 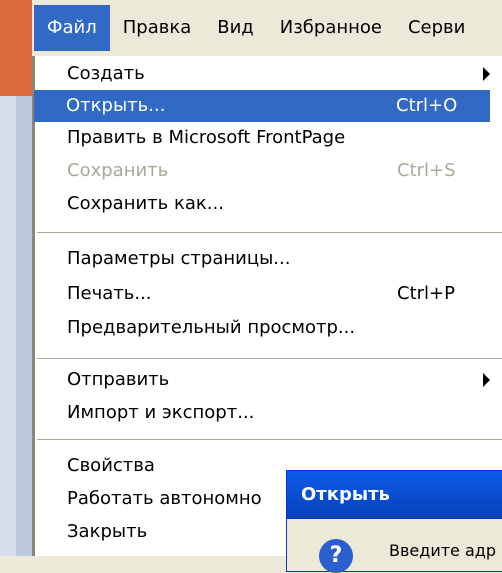 What do you see at coordinates (268, 294) in the screenshot?
I see `menu-item-print: Печать... Ctrl+P` at bounding box center [268, 294].